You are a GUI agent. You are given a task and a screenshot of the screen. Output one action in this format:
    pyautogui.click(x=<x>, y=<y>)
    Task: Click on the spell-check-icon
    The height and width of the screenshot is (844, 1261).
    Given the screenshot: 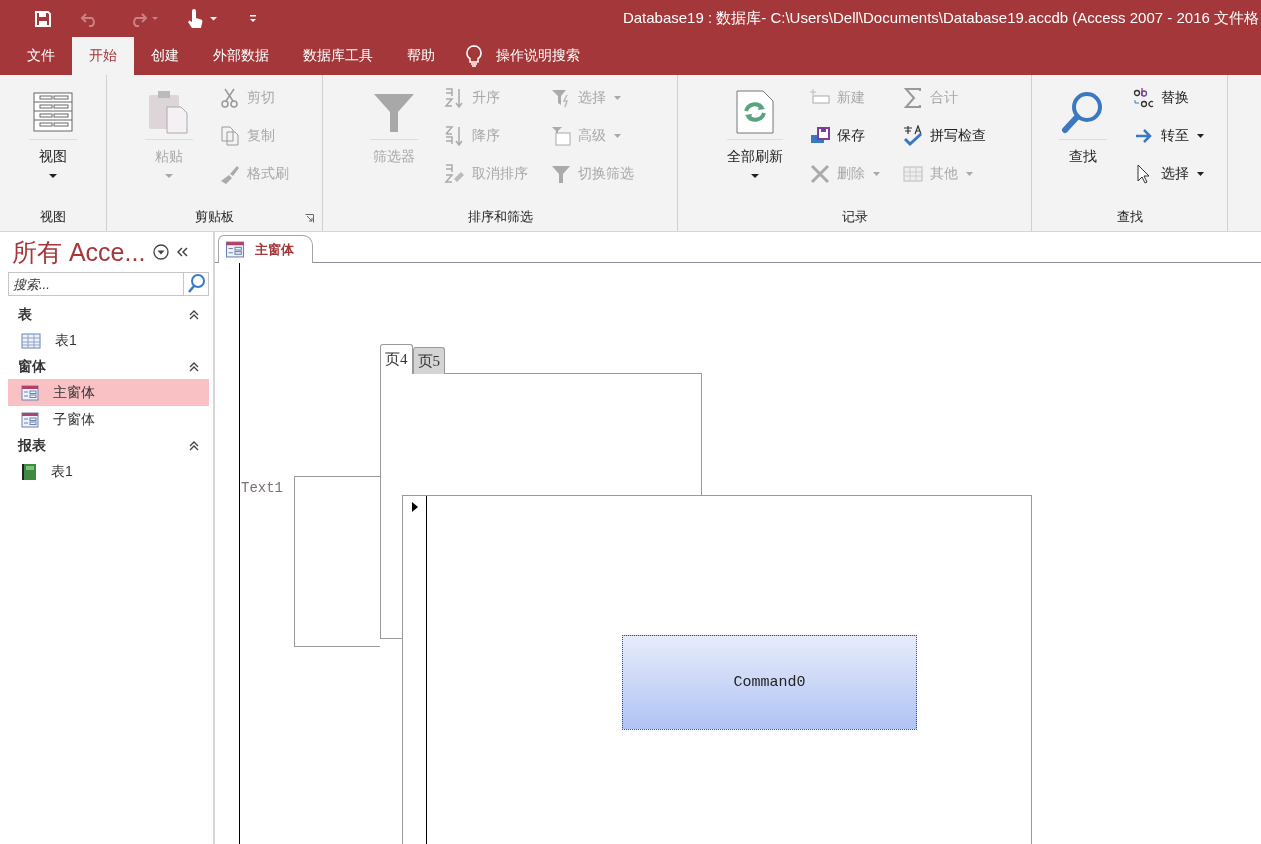 What is the action you would take?
    pyautogui.click(x=913, y=136)
    